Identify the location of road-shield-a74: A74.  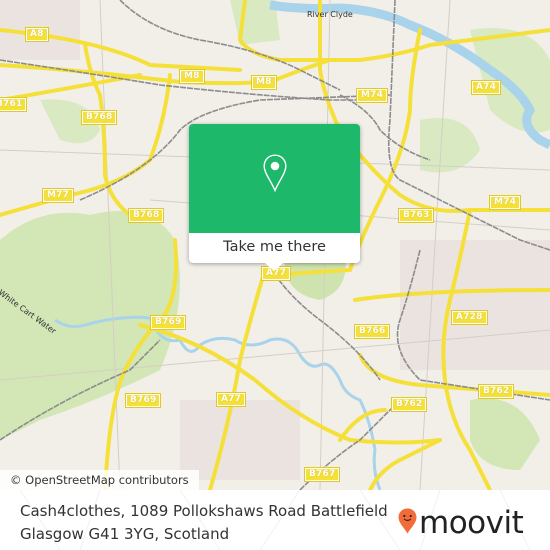
(486, 87).